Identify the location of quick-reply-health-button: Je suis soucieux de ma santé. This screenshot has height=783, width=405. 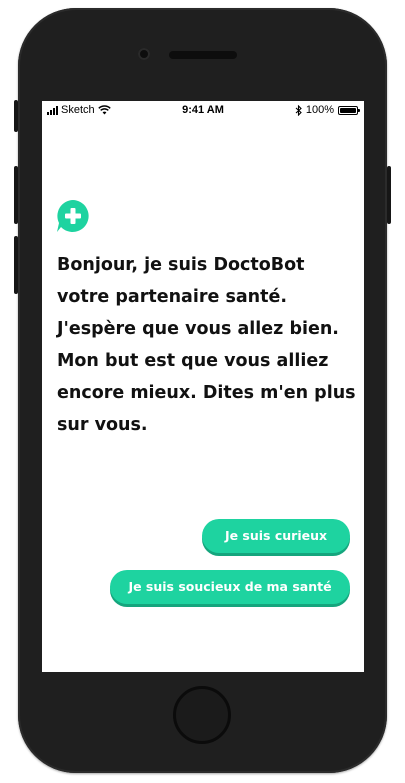
(230, 587).